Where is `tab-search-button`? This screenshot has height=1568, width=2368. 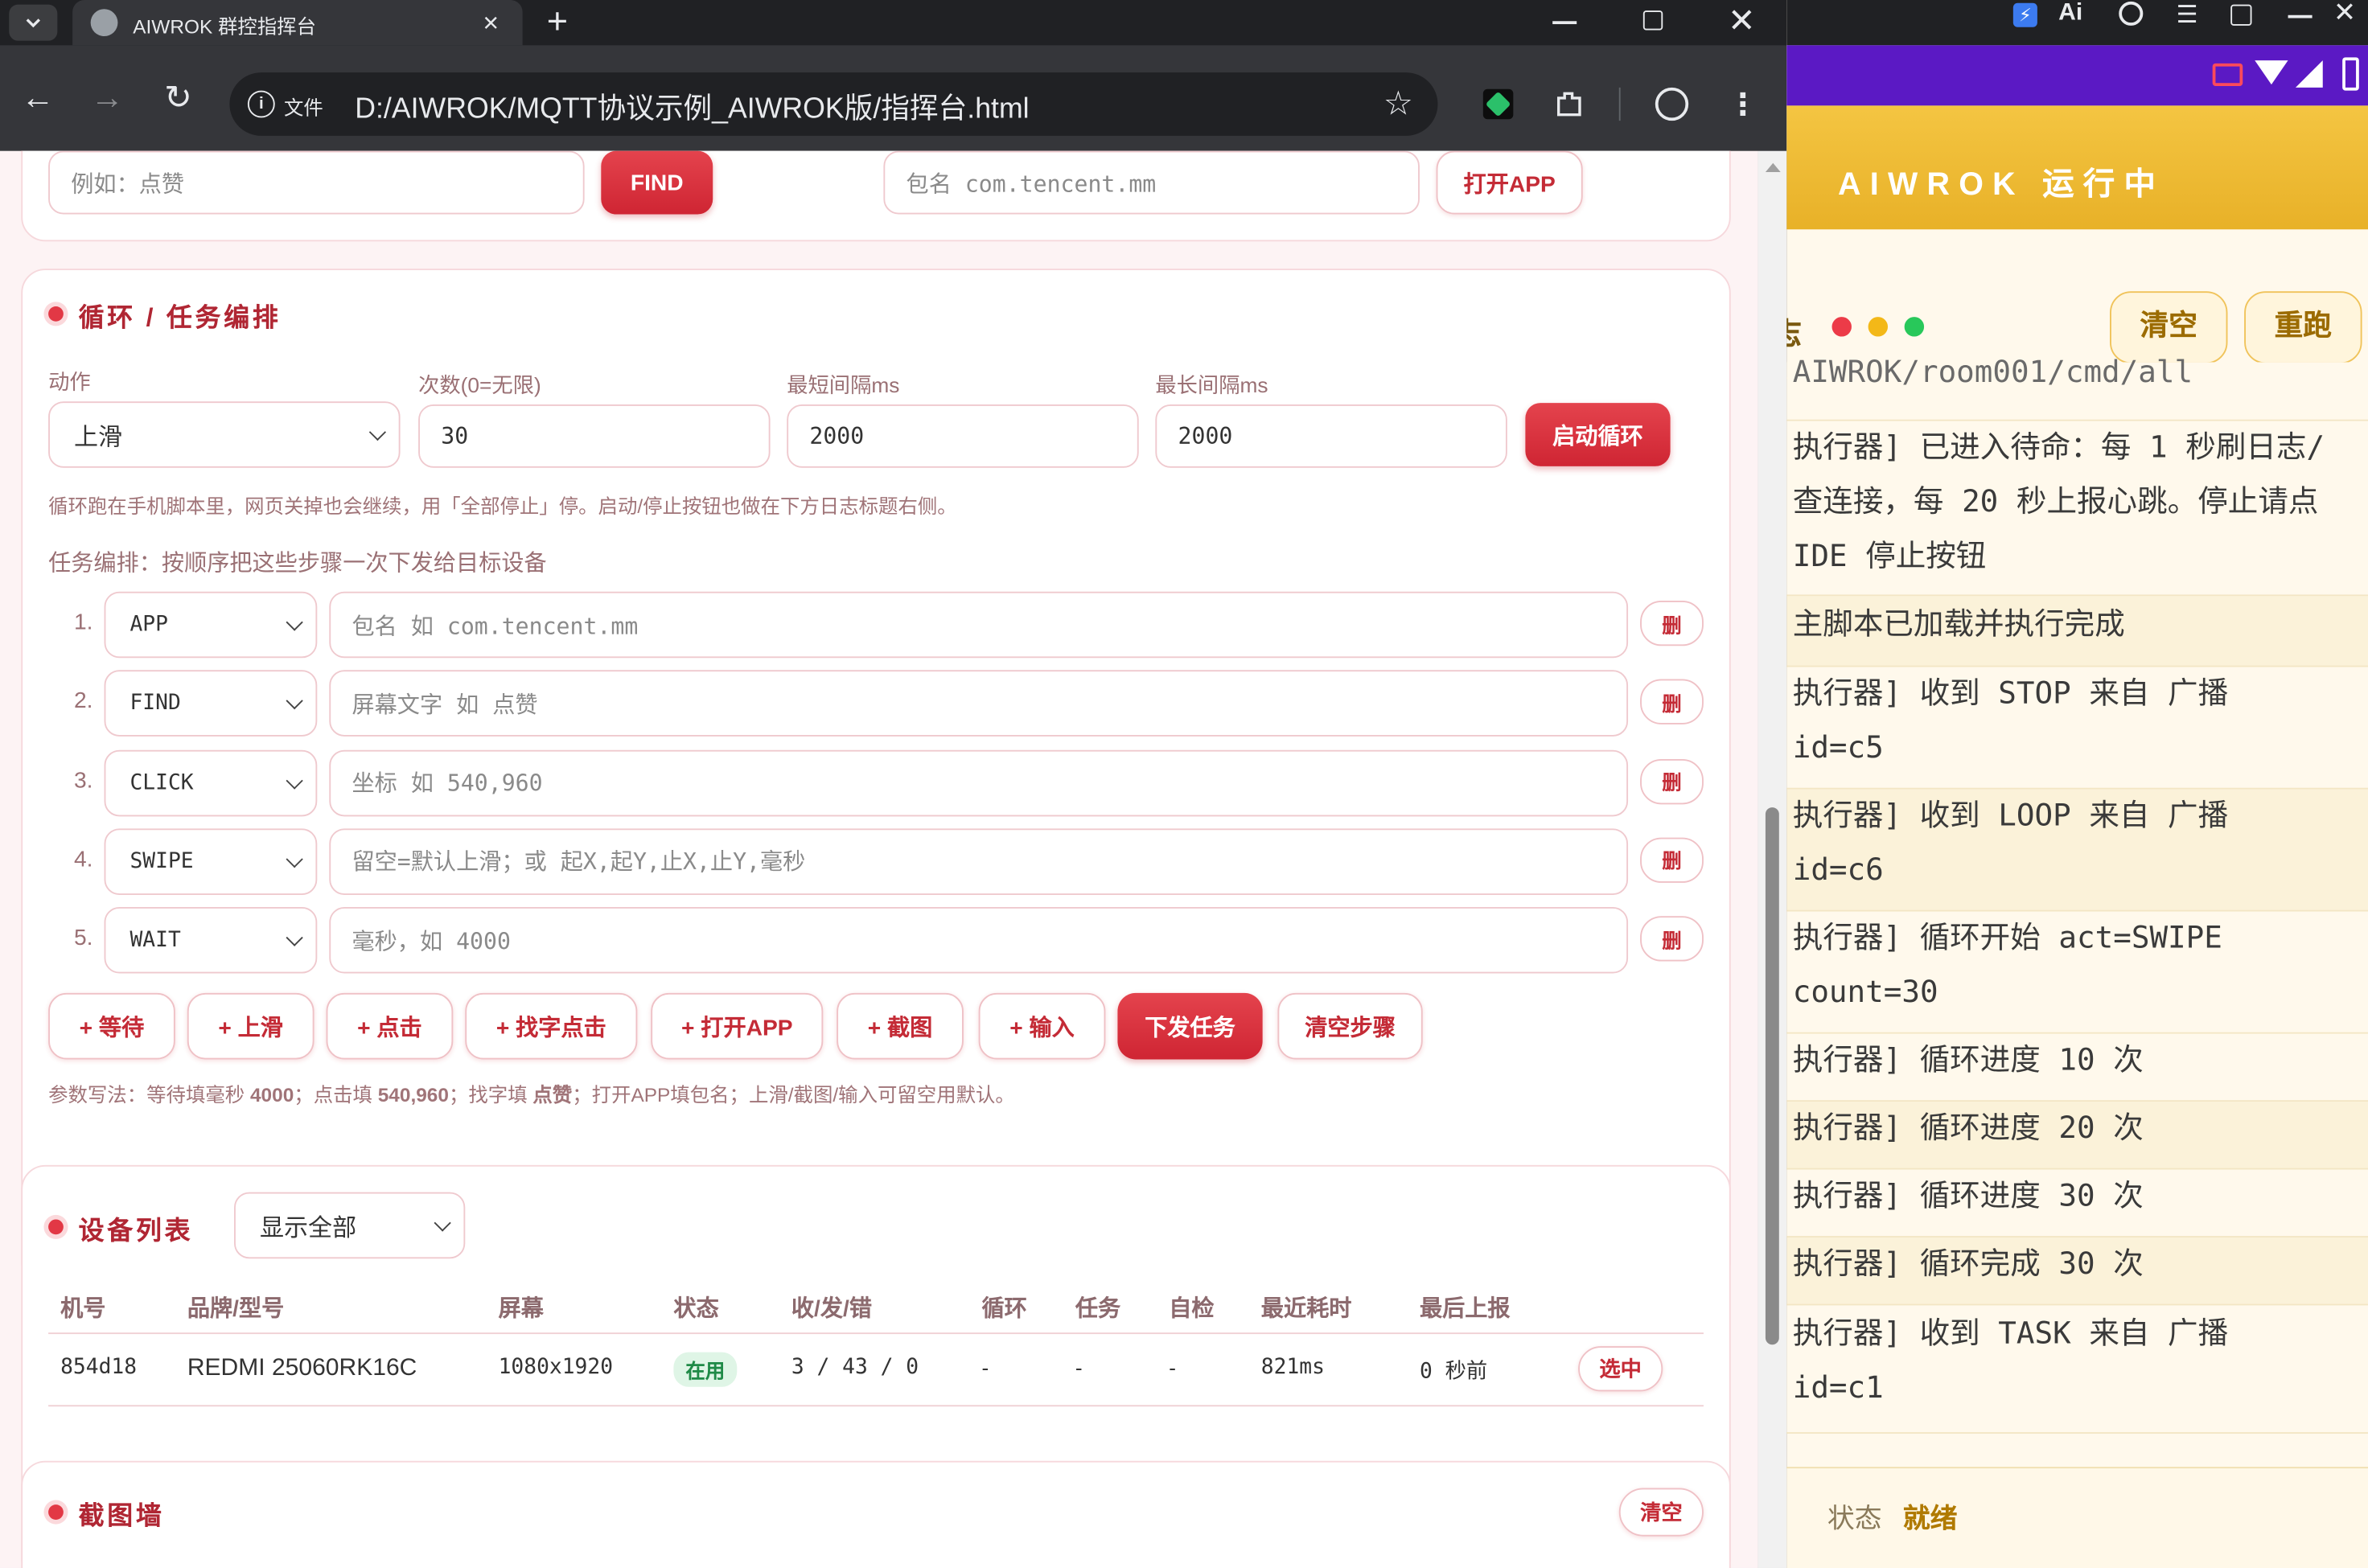 tab-search-button is located at coordinates (33, 22).